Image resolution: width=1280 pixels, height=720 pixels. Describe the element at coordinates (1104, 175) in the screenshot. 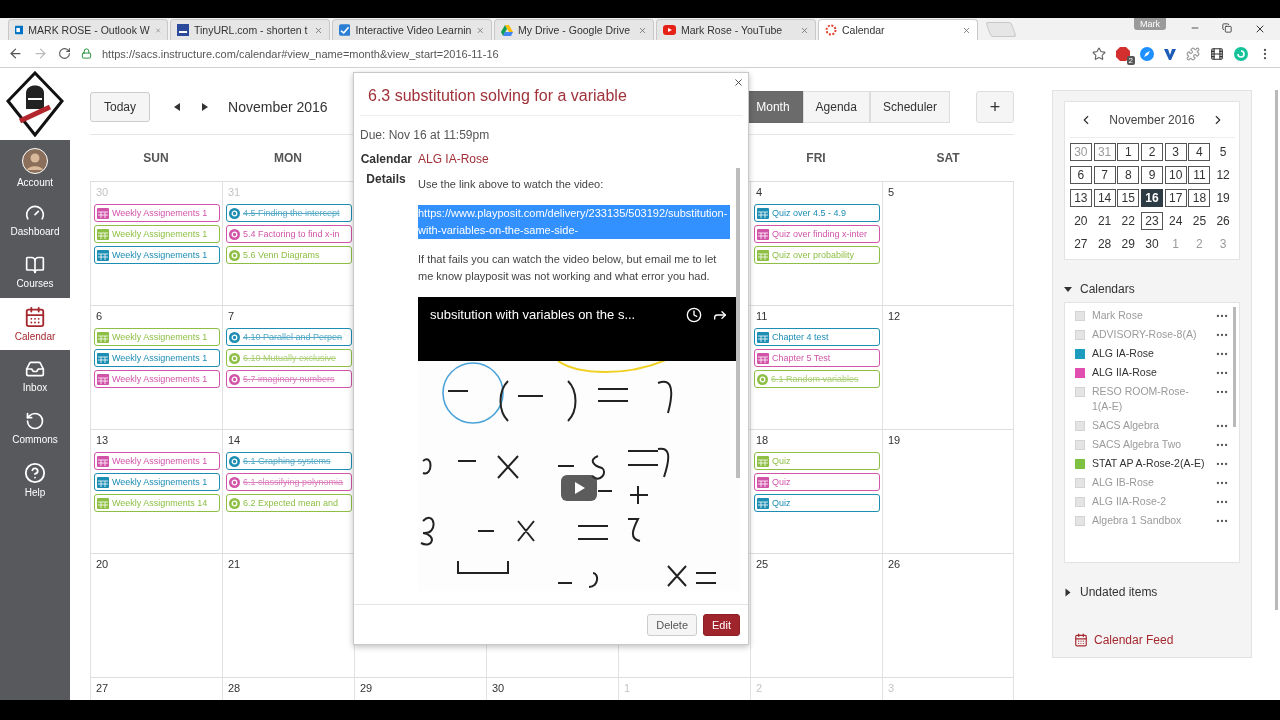

I see `mini-calendar-day: 7` at that location.